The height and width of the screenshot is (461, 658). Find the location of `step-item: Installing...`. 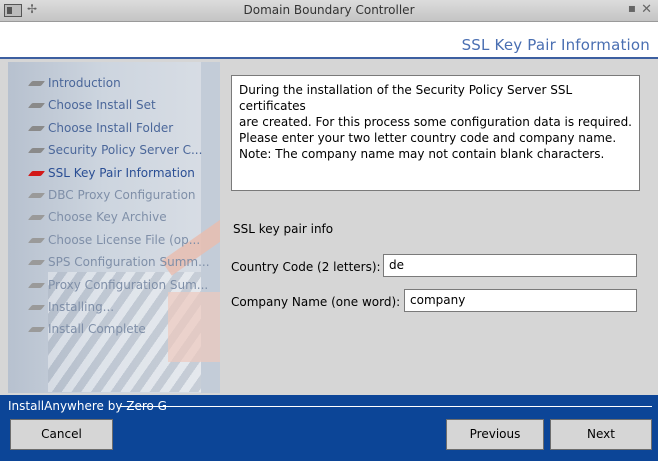

step-item: Installing... is located at coordinates (114, 307).